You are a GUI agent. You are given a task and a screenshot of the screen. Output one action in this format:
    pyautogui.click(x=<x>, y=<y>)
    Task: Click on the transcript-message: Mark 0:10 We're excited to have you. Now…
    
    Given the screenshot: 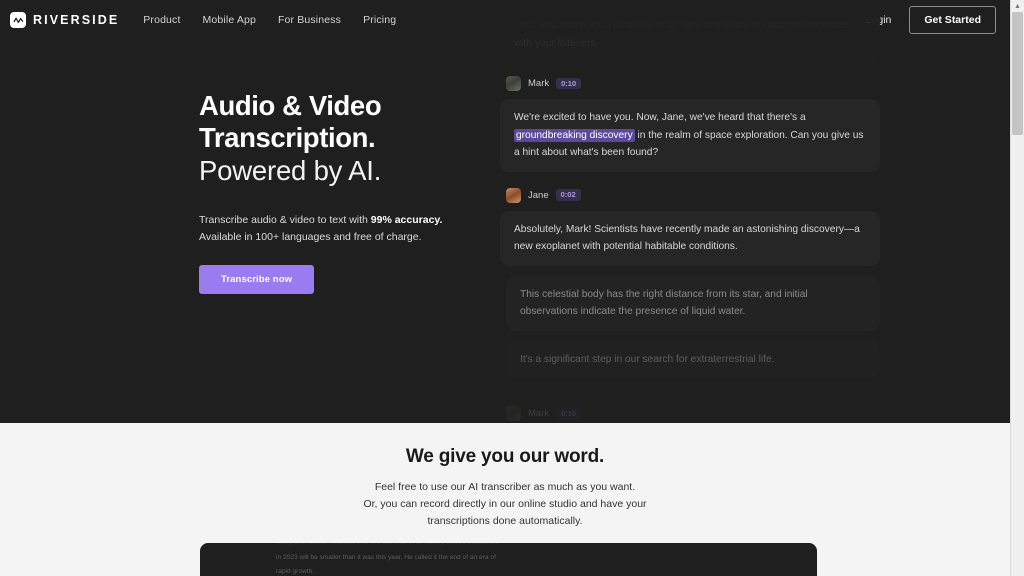 What is the action you would take?
    pyautogui.click(x=690, y=124)
    